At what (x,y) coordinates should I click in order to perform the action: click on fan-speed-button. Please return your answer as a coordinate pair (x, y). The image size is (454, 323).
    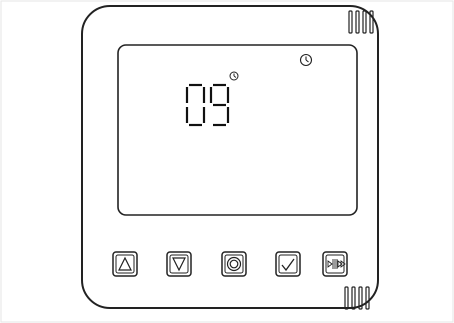
    Looking at the image, I should click on (335, 264).